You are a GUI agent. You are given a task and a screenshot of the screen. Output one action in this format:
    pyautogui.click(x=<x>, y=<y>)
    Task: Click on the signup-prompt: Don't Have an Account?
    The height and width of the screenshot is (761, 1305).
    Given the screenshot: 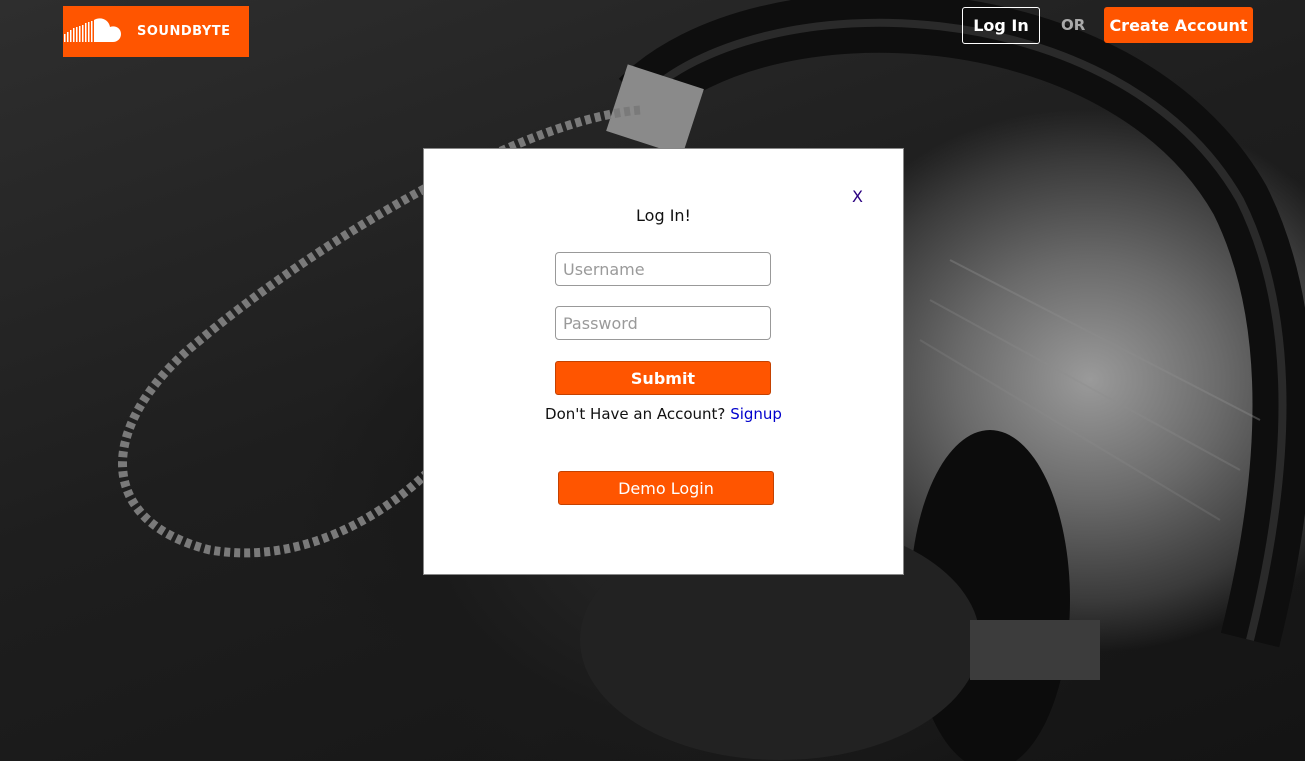 What is the action you would take?
    pyautogui.click(x=635, y=414)
    